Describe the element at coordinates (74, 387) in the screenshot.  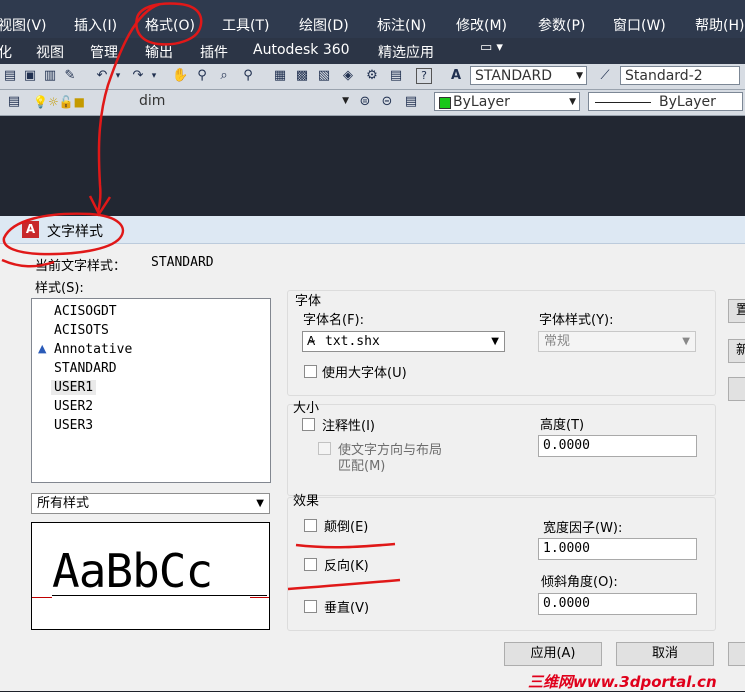
I see `style-item-selected: USER1` at that location.